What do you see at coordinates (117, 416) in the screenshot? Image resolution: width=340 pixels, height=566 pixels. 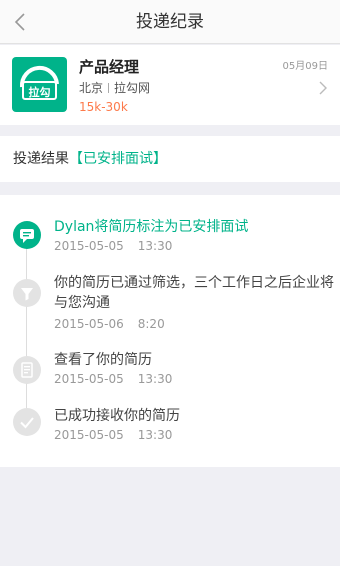 I see `timeline-text: 已成功接收你的简历` at bounding box center [117, 416].